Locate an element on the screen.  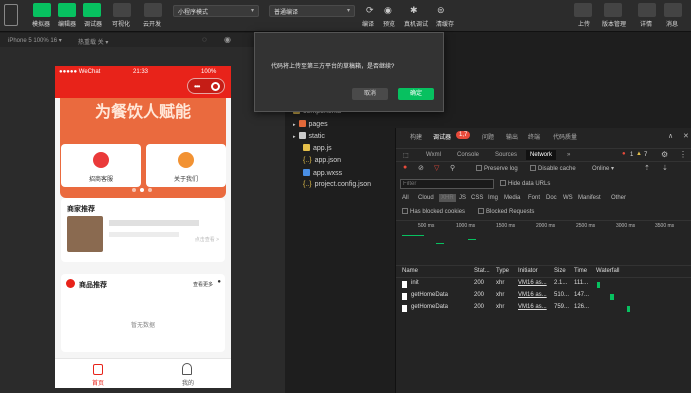
search-icon: ⚲ is located at coordinates (452, 168).